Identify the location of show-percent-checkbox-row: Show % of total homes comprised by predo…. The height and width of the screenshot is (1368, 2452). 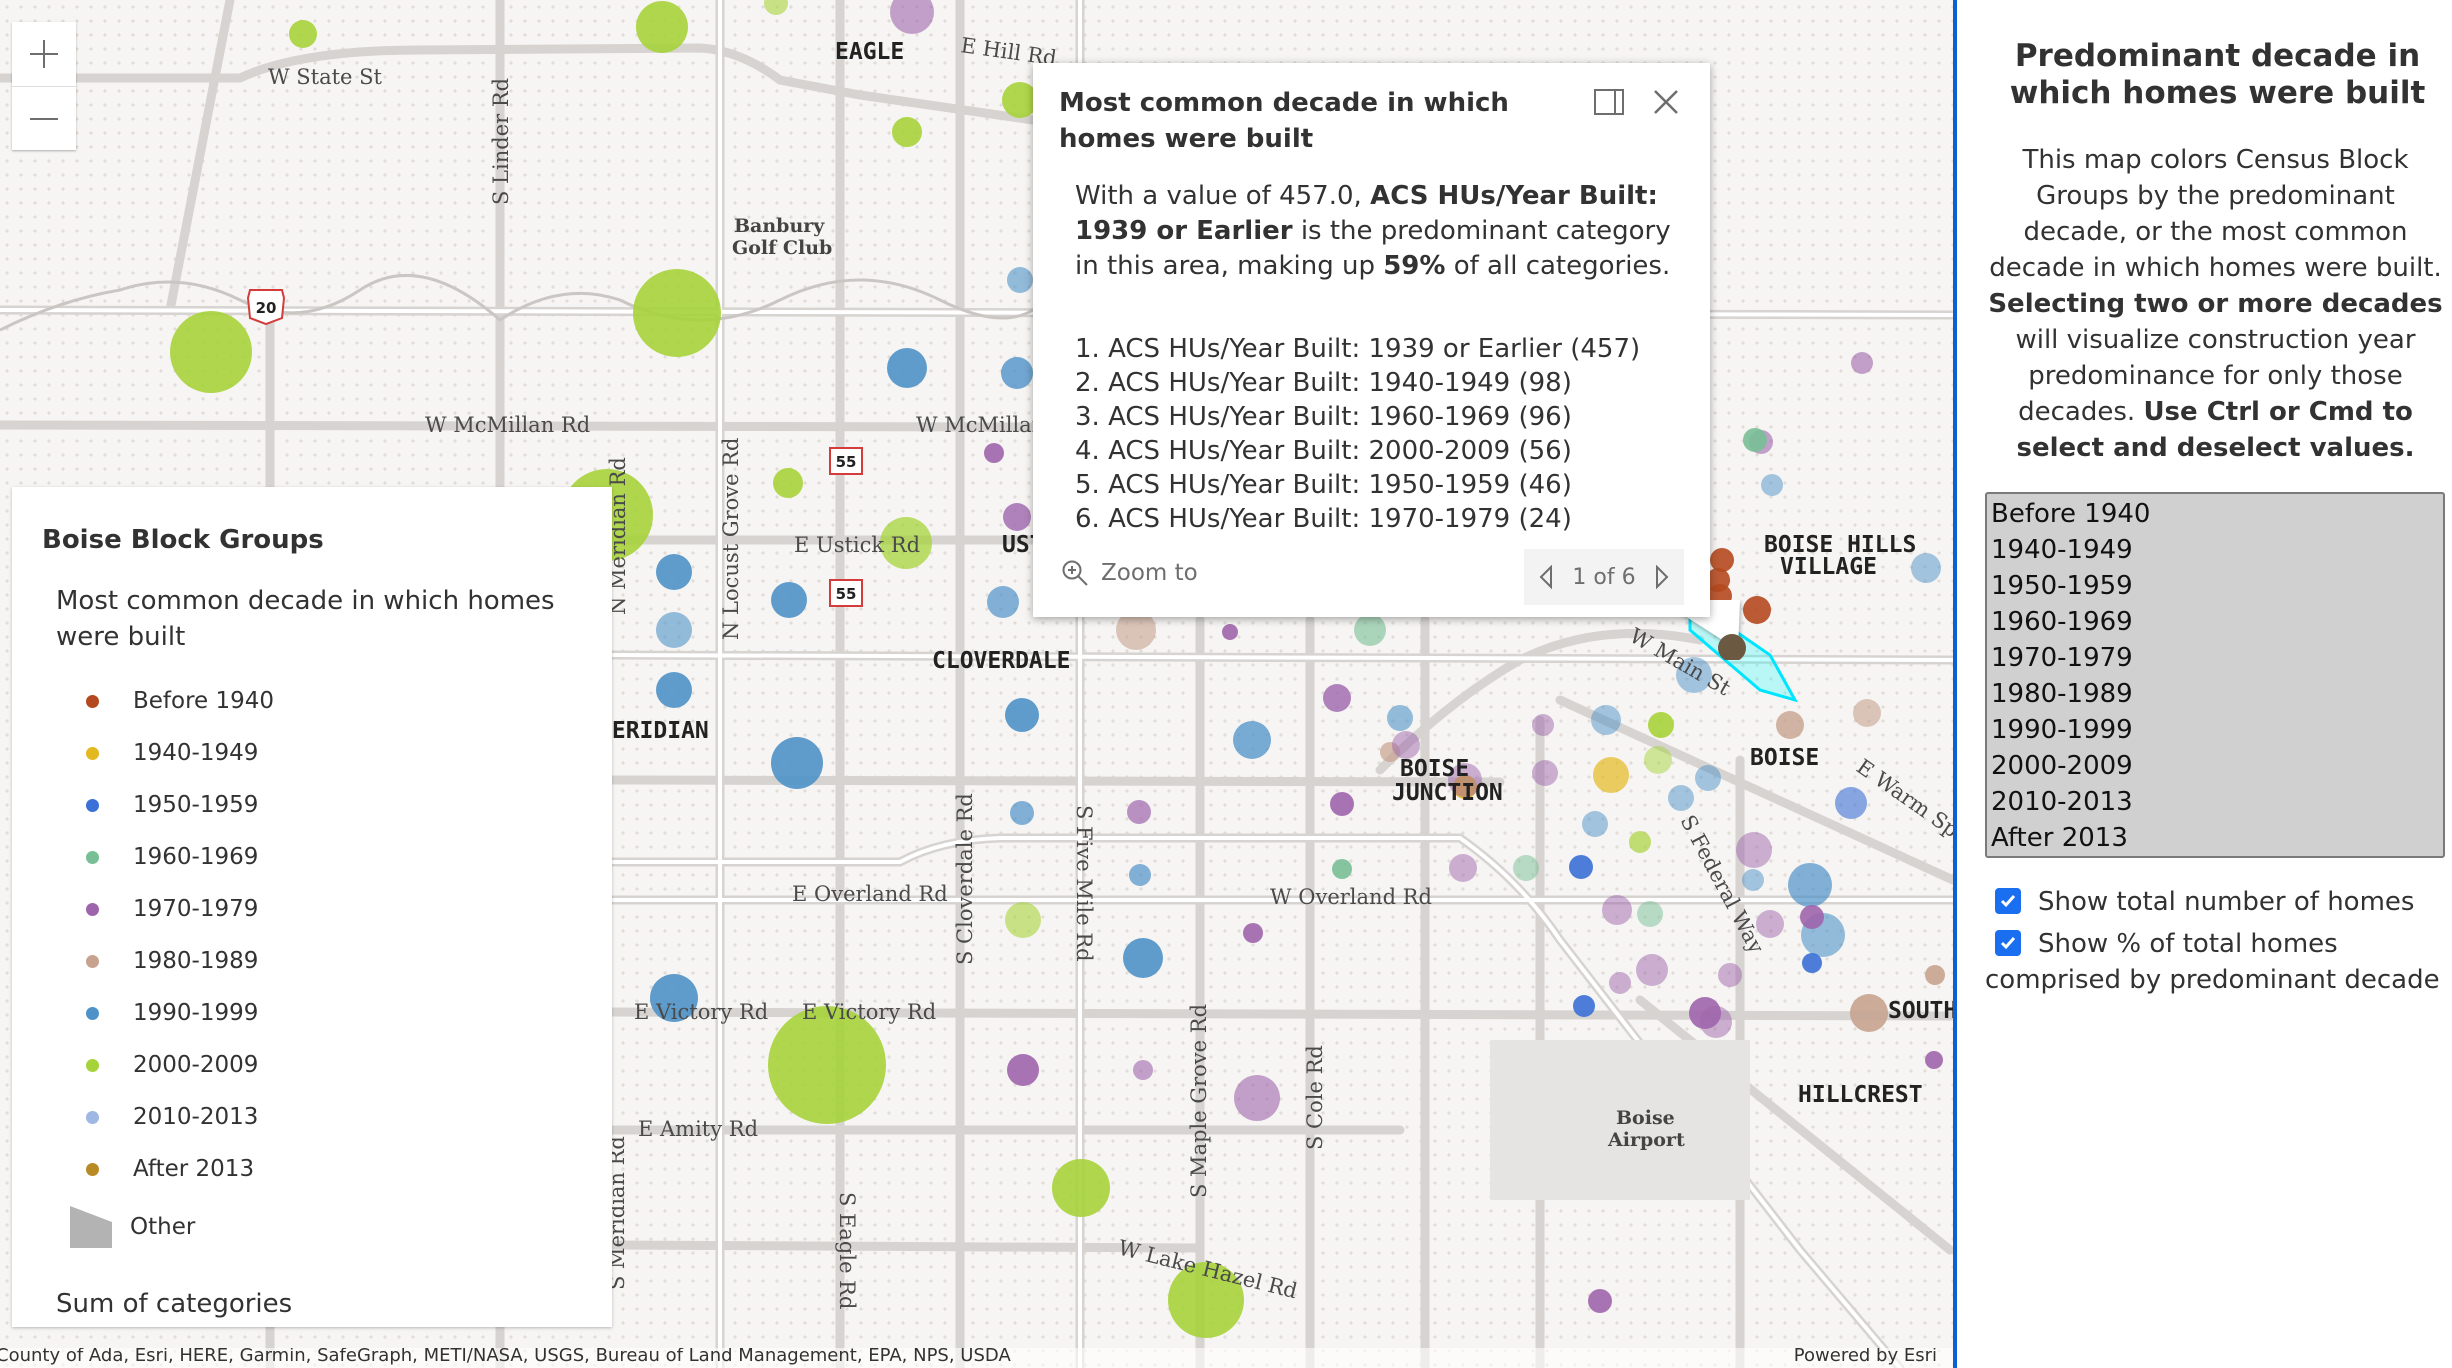
(2218, 962).